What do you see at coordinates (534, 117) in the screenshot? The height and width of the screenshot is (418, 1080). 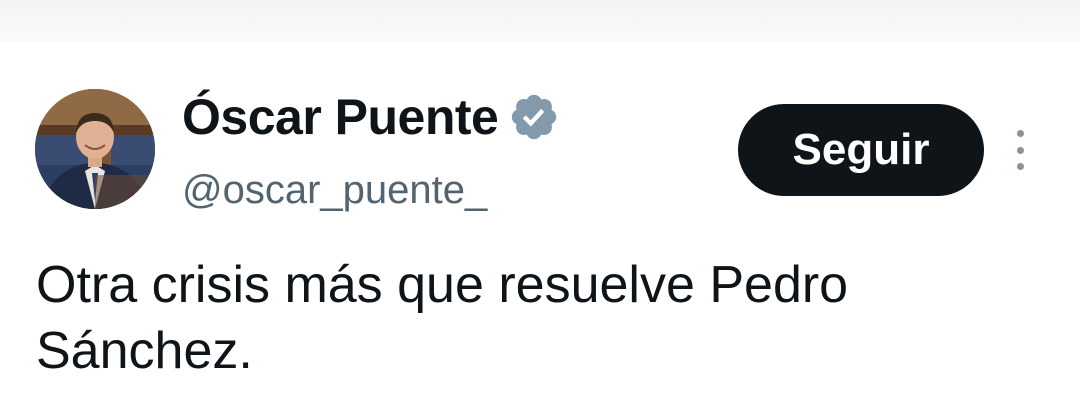 I see `verified-badge-icon` at bounding box center [534, 117].